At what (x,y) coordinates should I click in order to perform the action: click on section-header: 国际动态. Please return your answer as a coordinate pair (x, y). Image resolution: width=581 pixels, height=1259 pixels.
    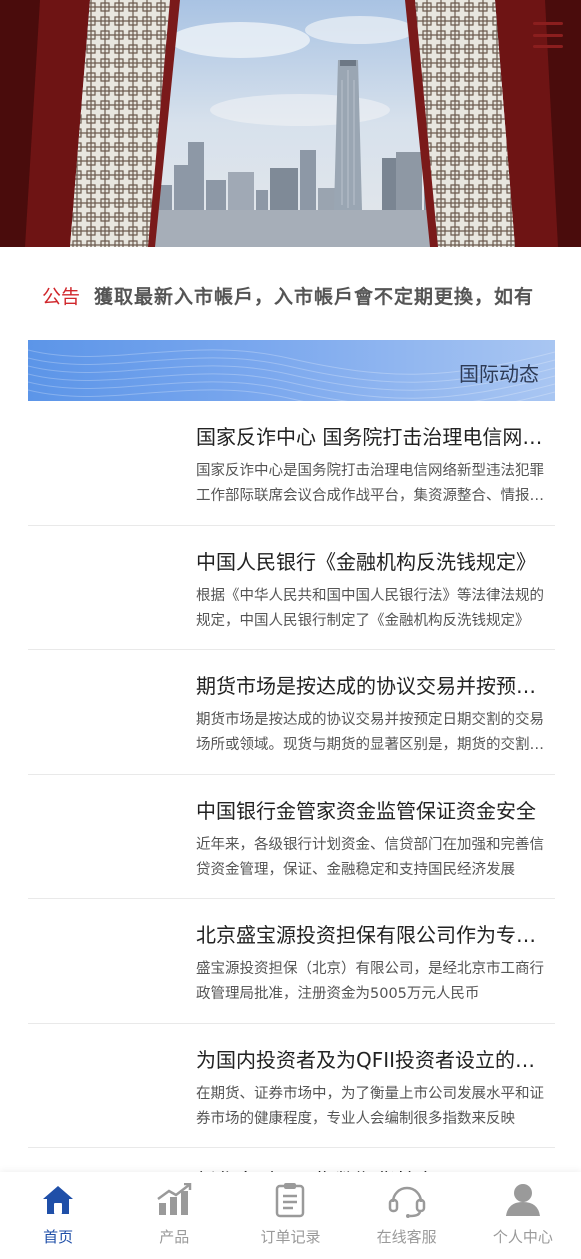
    Looking at the image, I should click on (291, 370).